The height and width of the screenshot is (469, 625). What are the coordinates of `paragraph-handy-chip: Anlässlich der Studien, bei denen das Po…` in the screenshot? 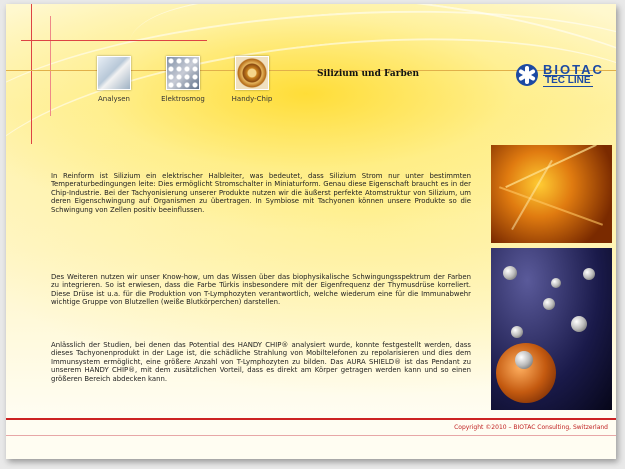 It's located at (261, 362).